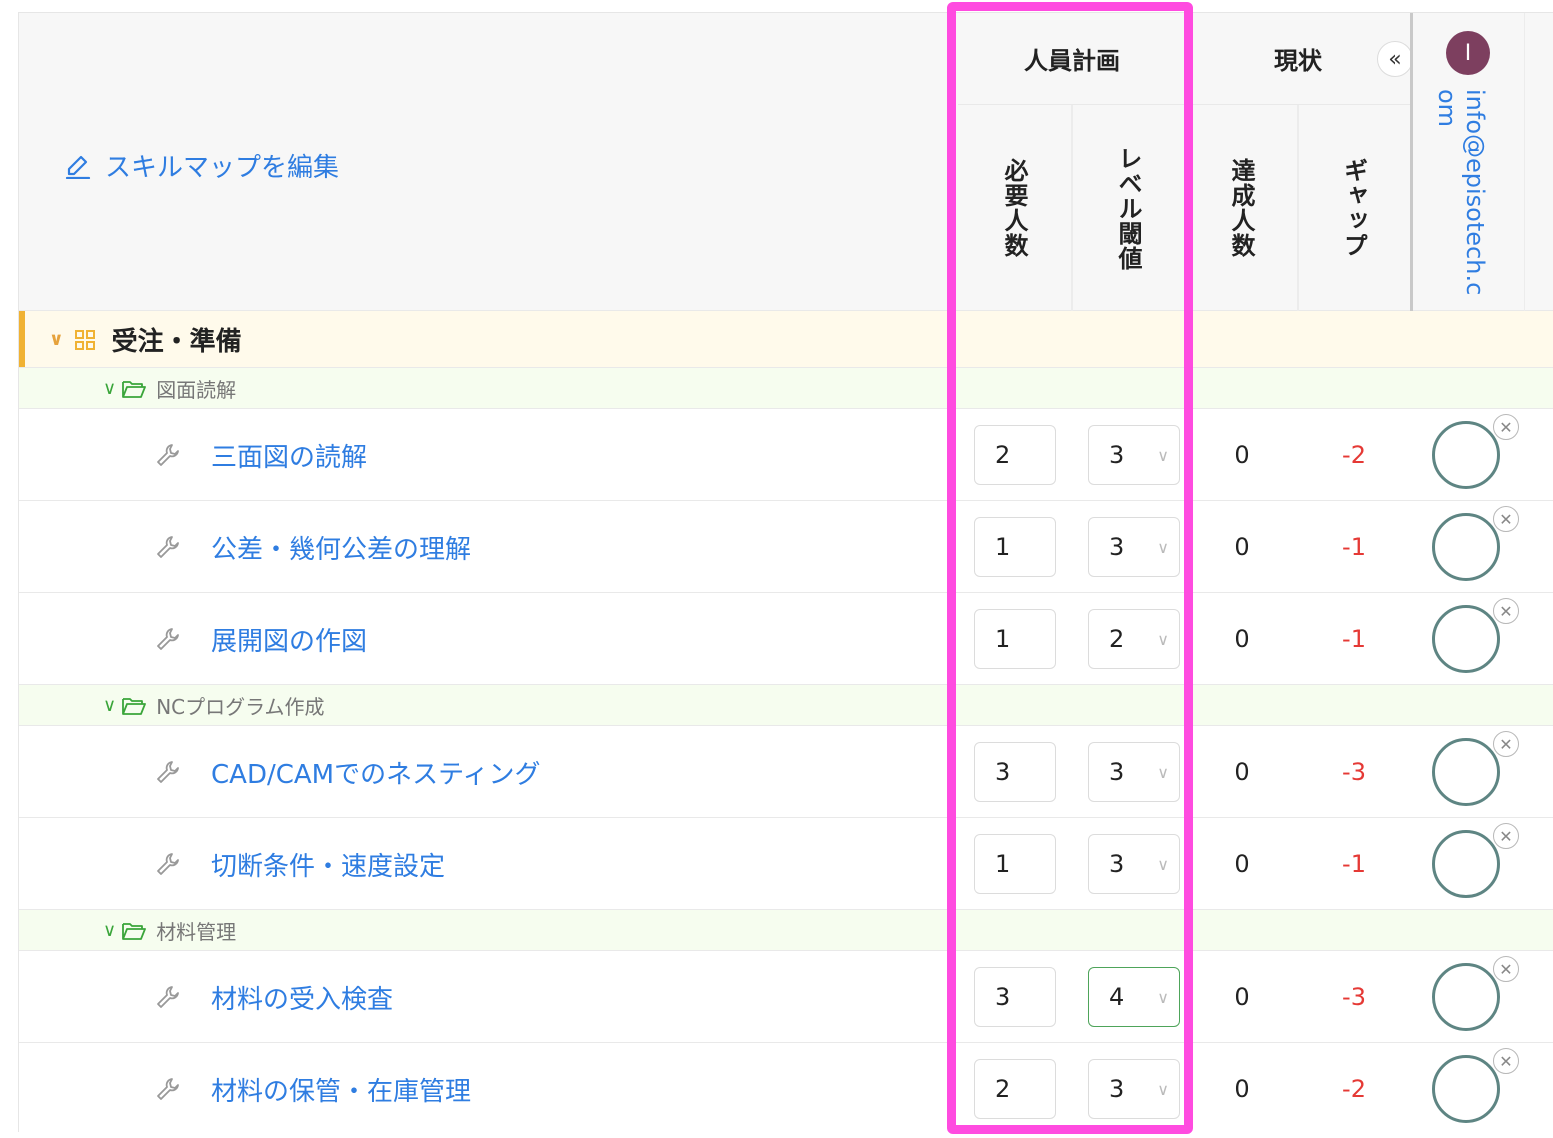 The height and width of the screenshot is (1138, 1553). What do you see at coordinates (1134, 997) in the screenshot?
I see `level-threshold-select: 4 ∨` at bounding box center [1134, 997].